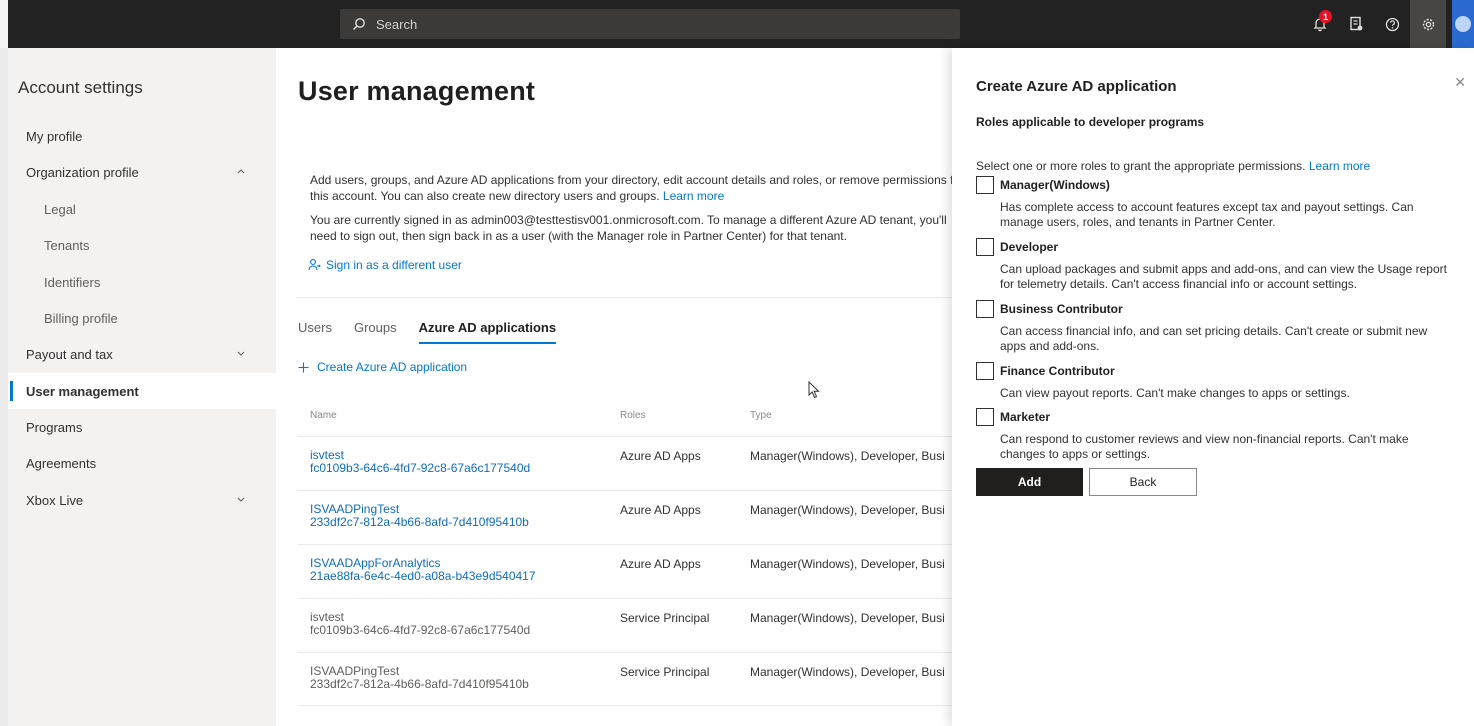  I want to click on sign-in-label: Sign in as a different user, so click(394, 265).